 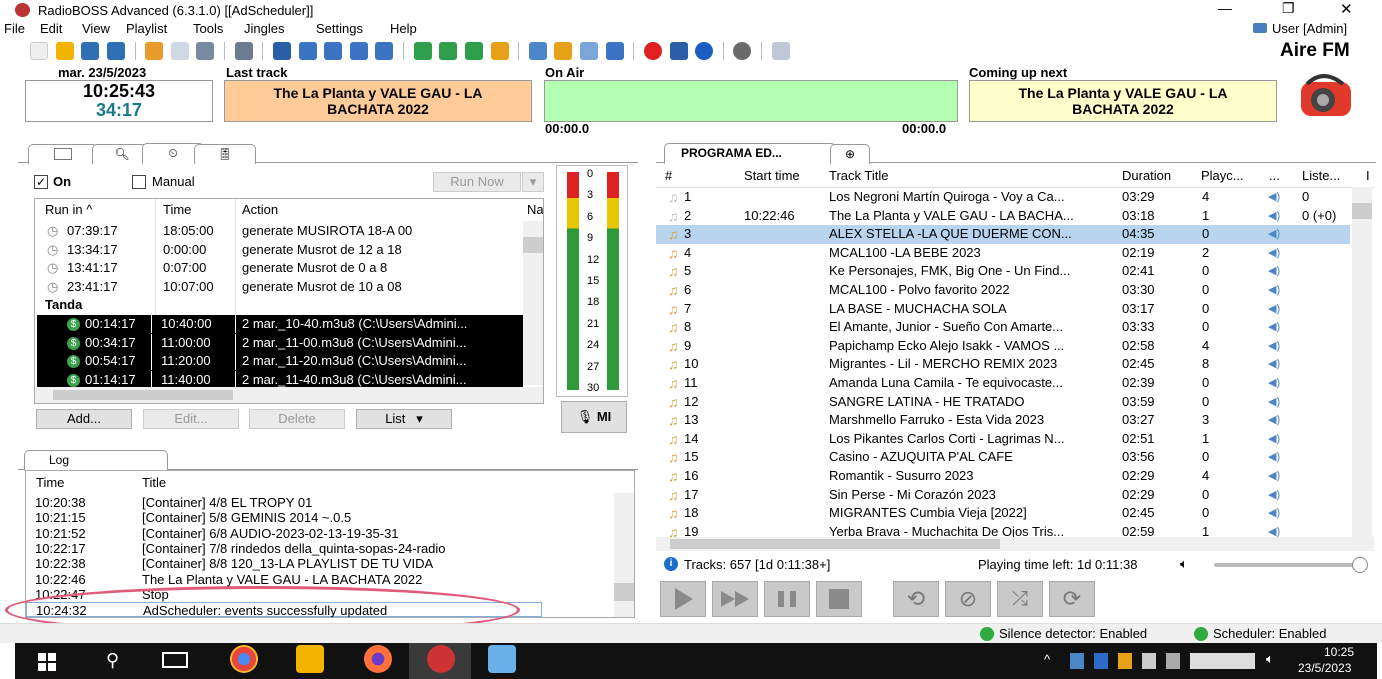 What do you see at coordinates (205, 51) in the screenshot?
I see `paste-icon` at bounding box center [205, 51].